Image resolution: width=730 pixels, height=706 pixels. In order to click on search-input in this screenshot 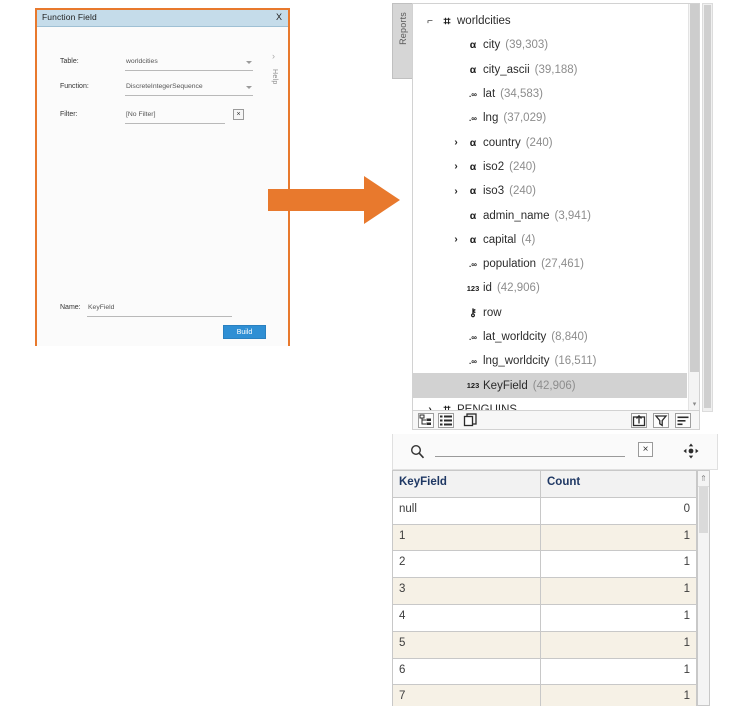, I will do `click(530, 456)`.